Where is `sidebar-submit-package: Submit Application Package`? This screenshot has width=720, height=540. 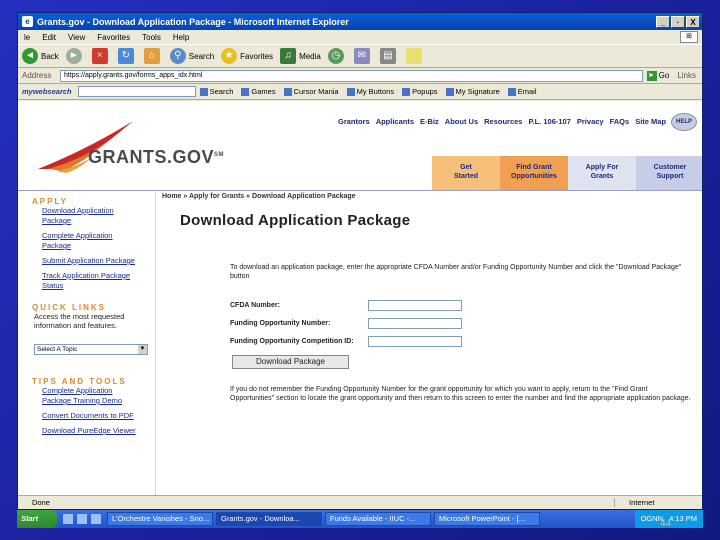 sidebar-submit-package: Submit Application Package is located at coordinates (92, 261).